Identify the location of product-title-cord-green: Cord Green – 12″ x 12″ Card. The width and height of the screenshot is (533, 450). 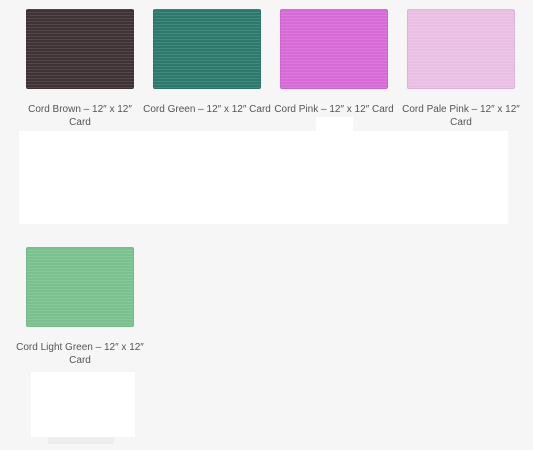
(207, 109).